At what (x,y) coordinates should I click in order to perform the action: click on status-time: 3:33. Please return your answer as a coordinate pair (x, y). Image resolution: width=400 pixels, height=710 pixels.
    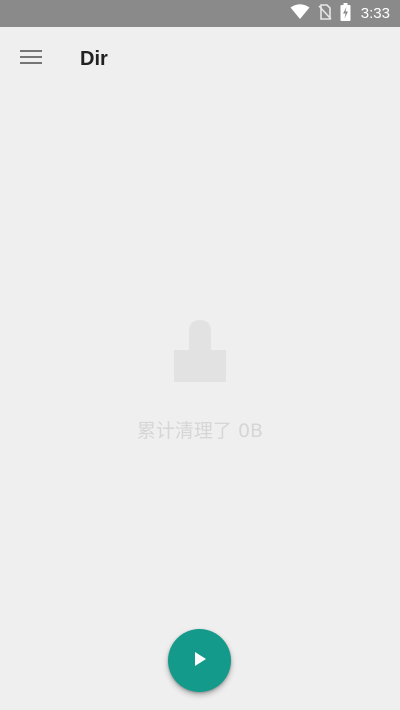
    Looking at the image, I should click on (375, 13).